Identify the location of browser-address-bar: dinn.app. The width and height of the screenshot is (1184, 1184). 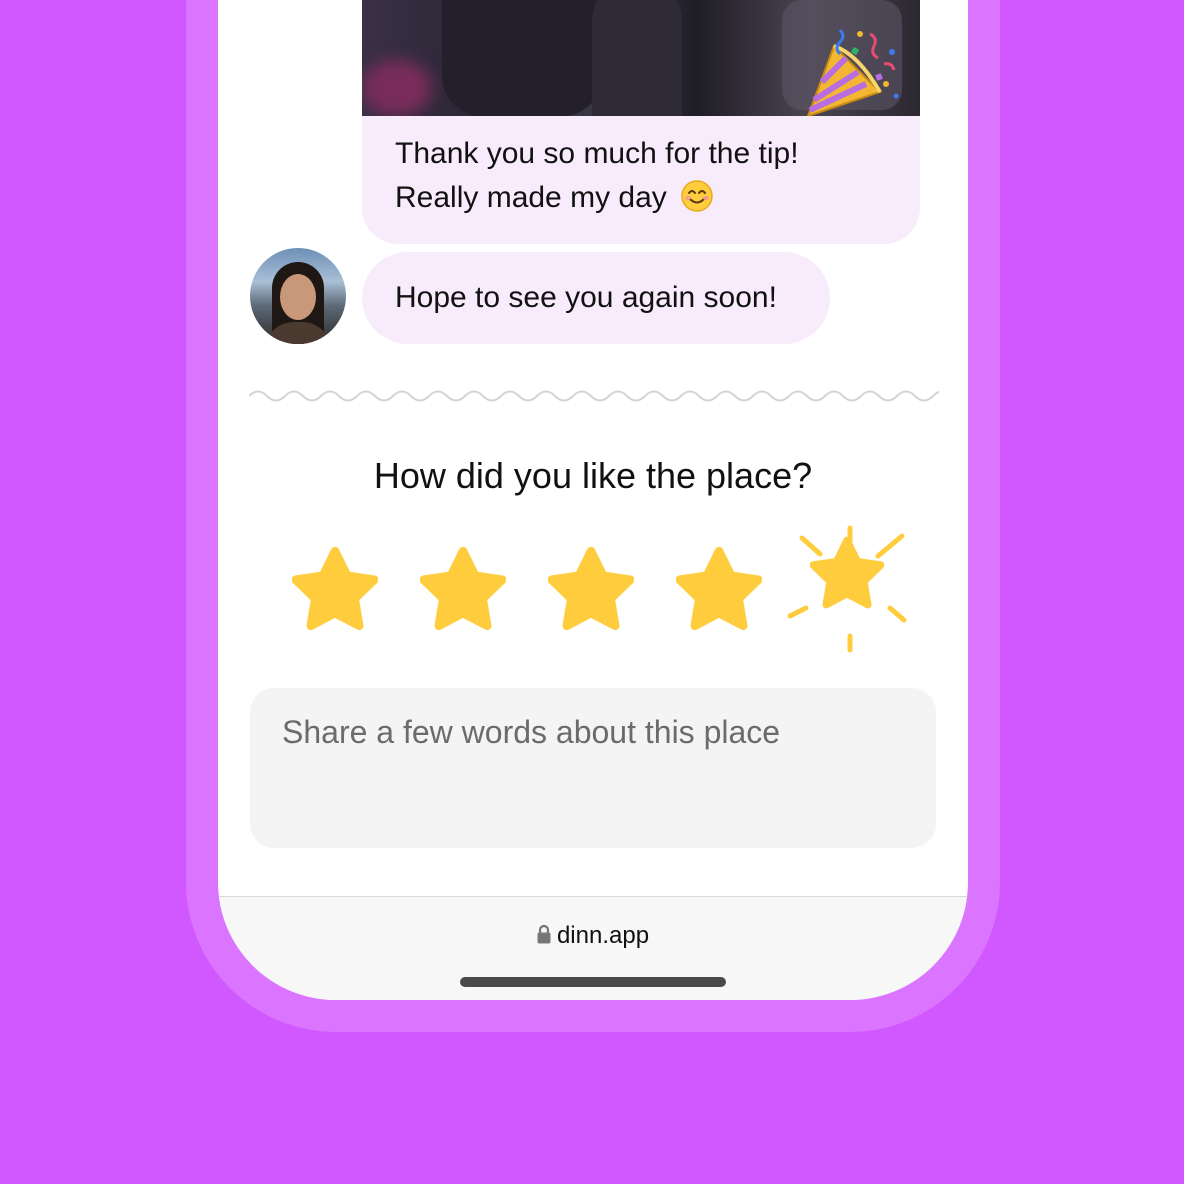
(593, 948).